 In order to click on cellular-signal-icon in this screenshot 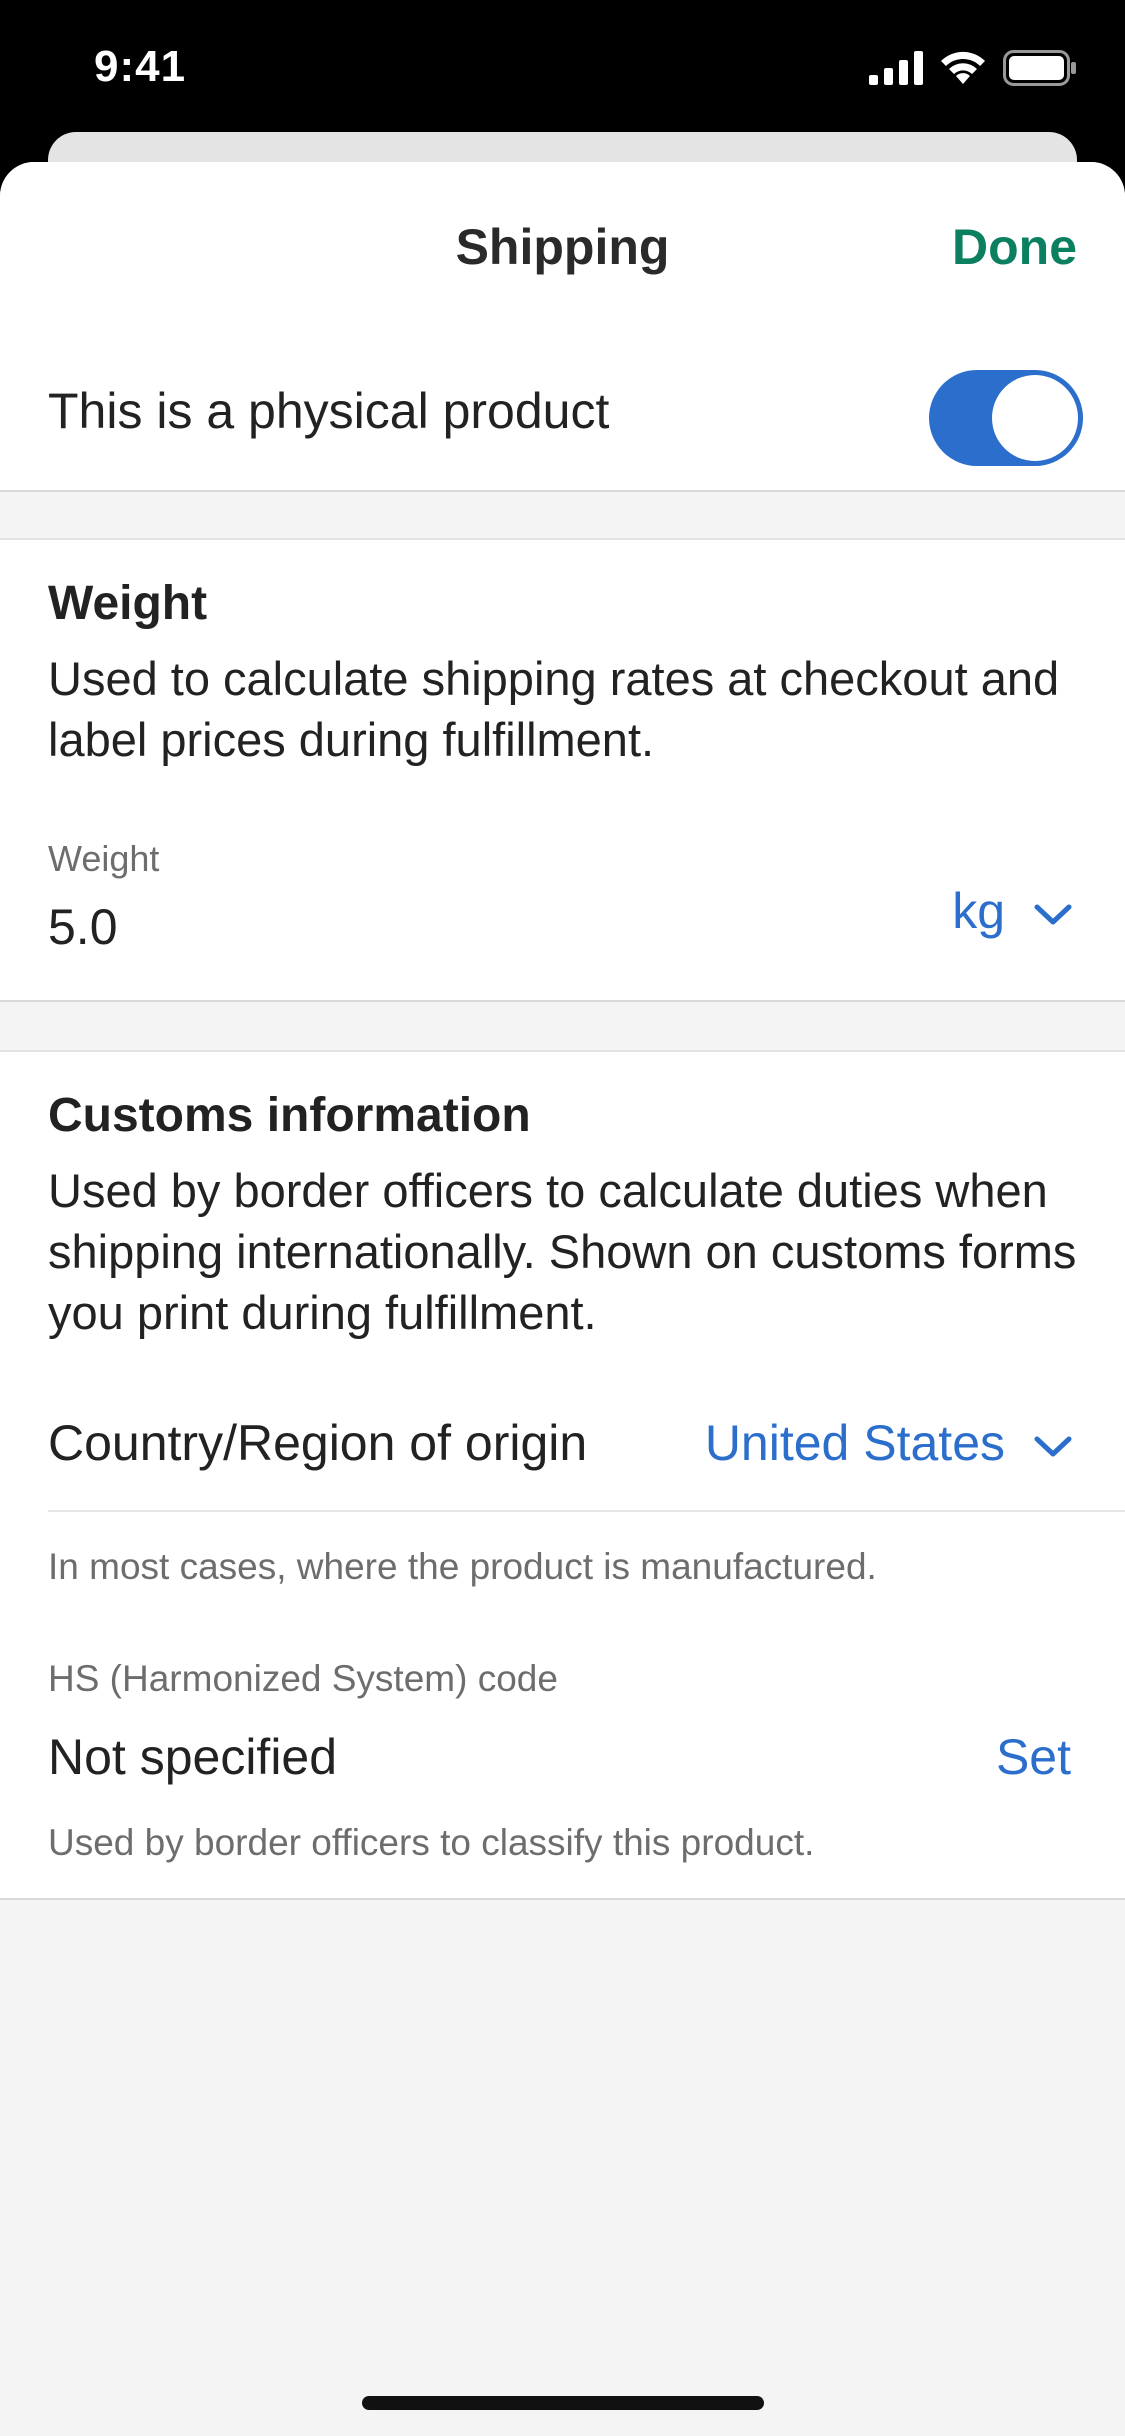, I will do `click(896, 70)`.